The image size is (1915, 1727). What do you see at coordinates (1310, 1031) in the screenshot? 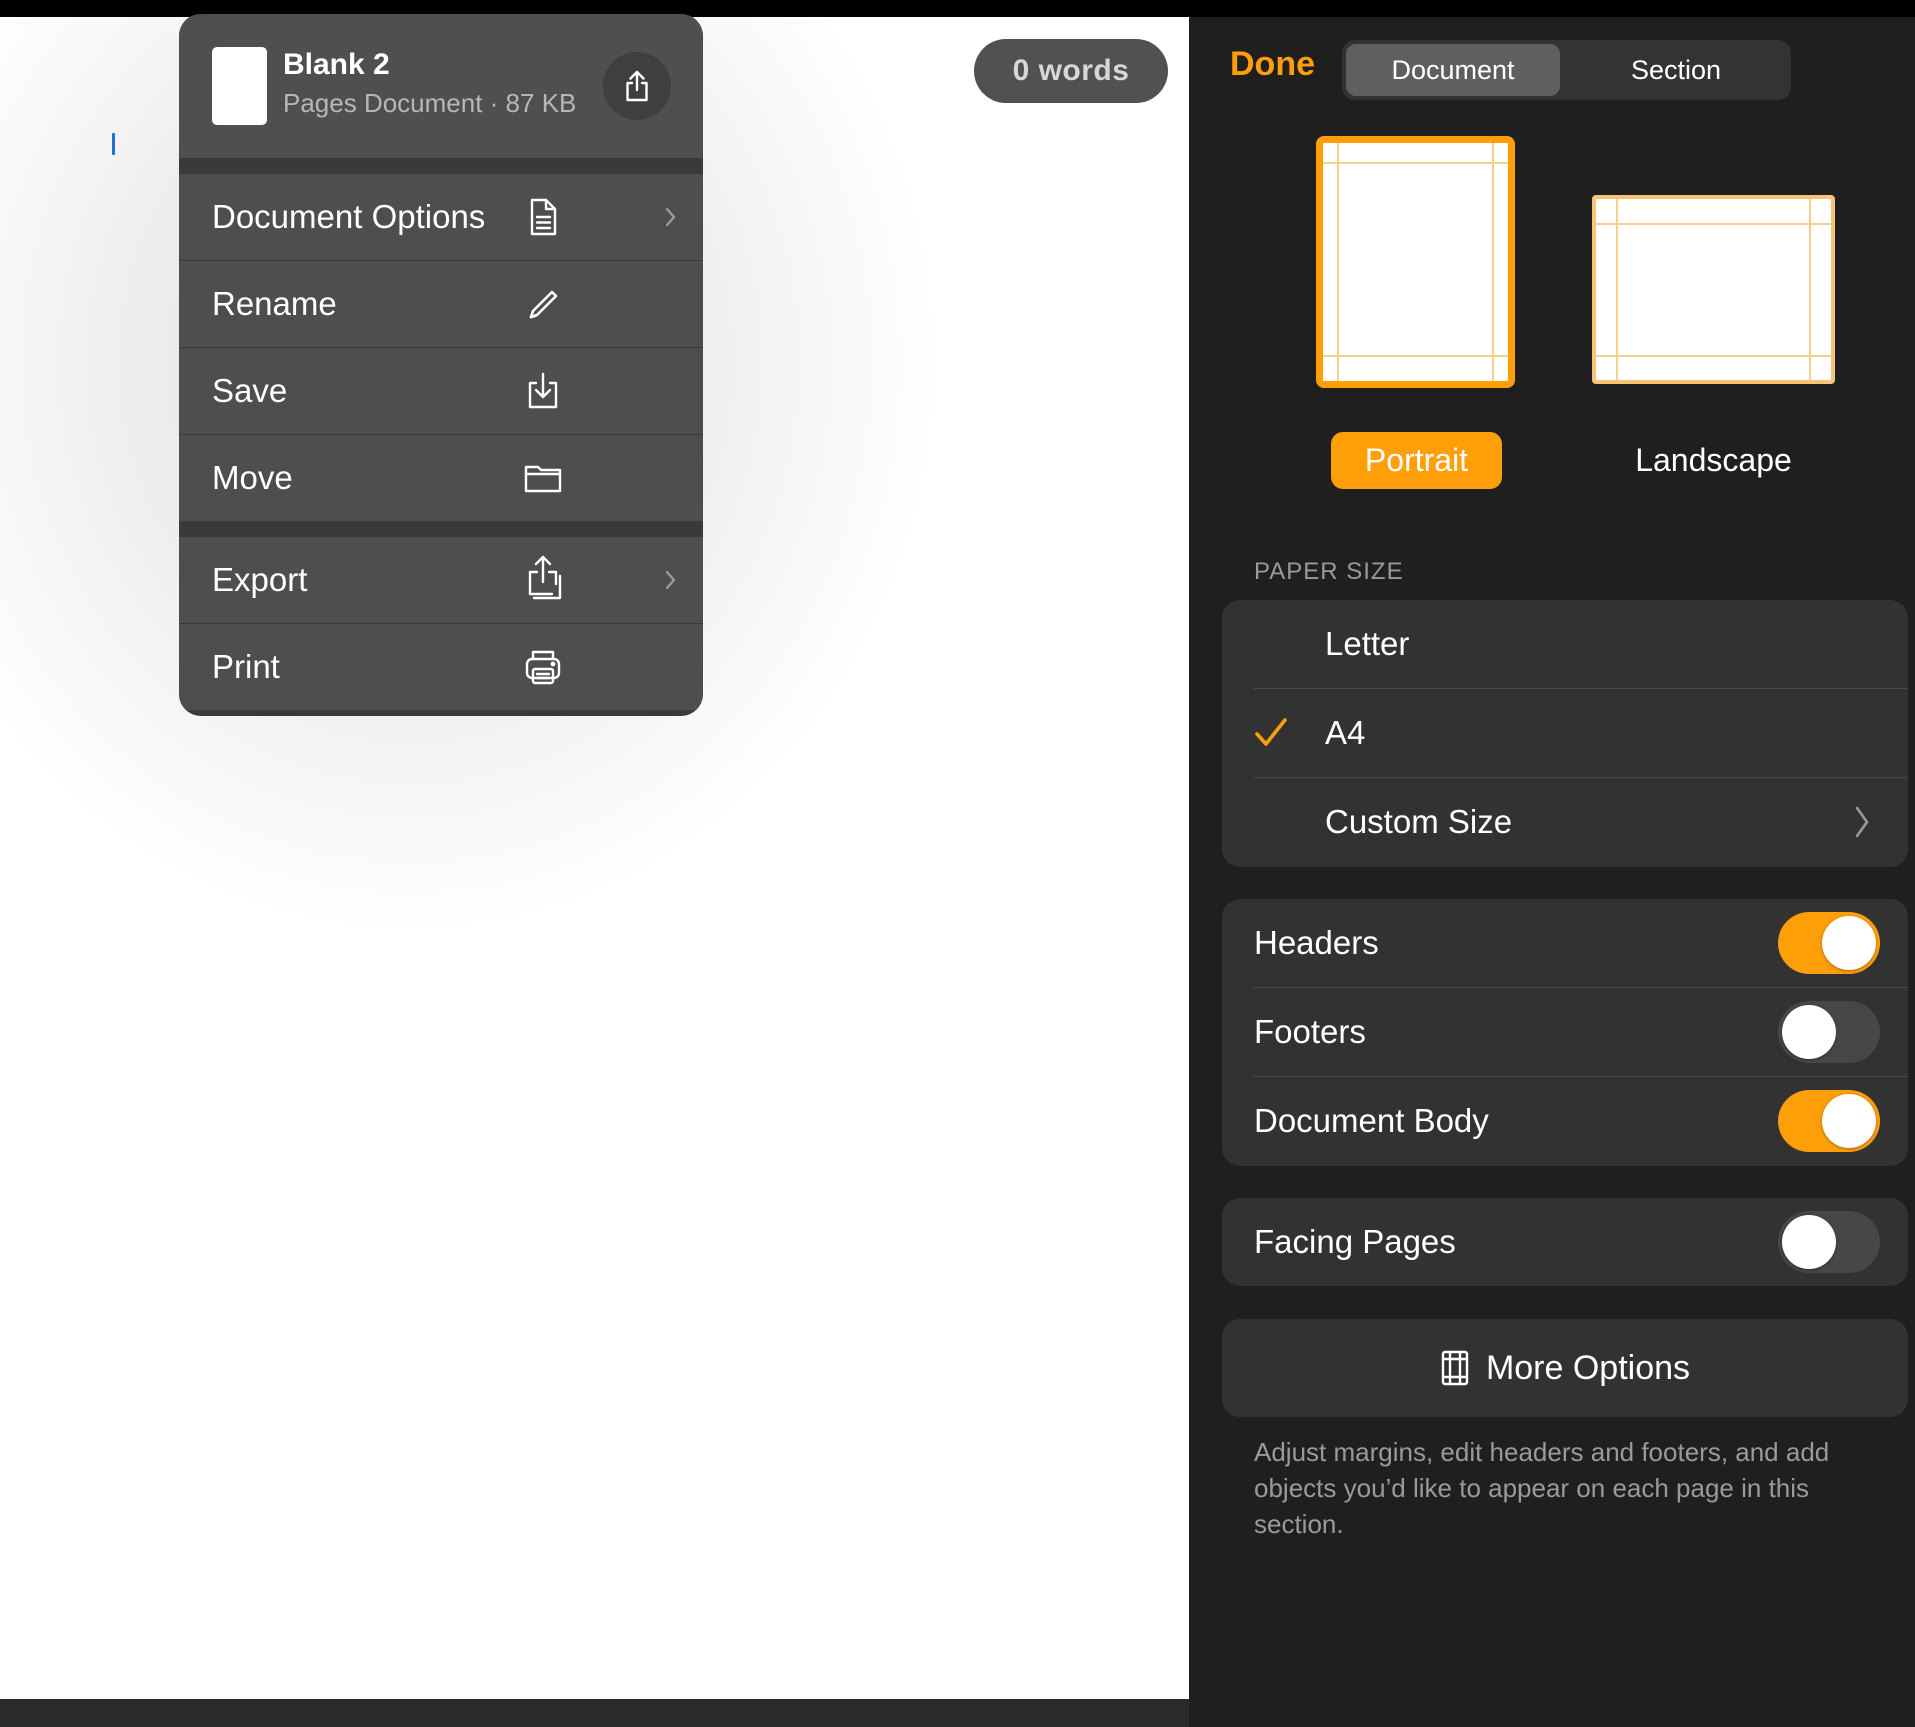
I see `footers-label: Footers` at bounding box center [1310, 1031].